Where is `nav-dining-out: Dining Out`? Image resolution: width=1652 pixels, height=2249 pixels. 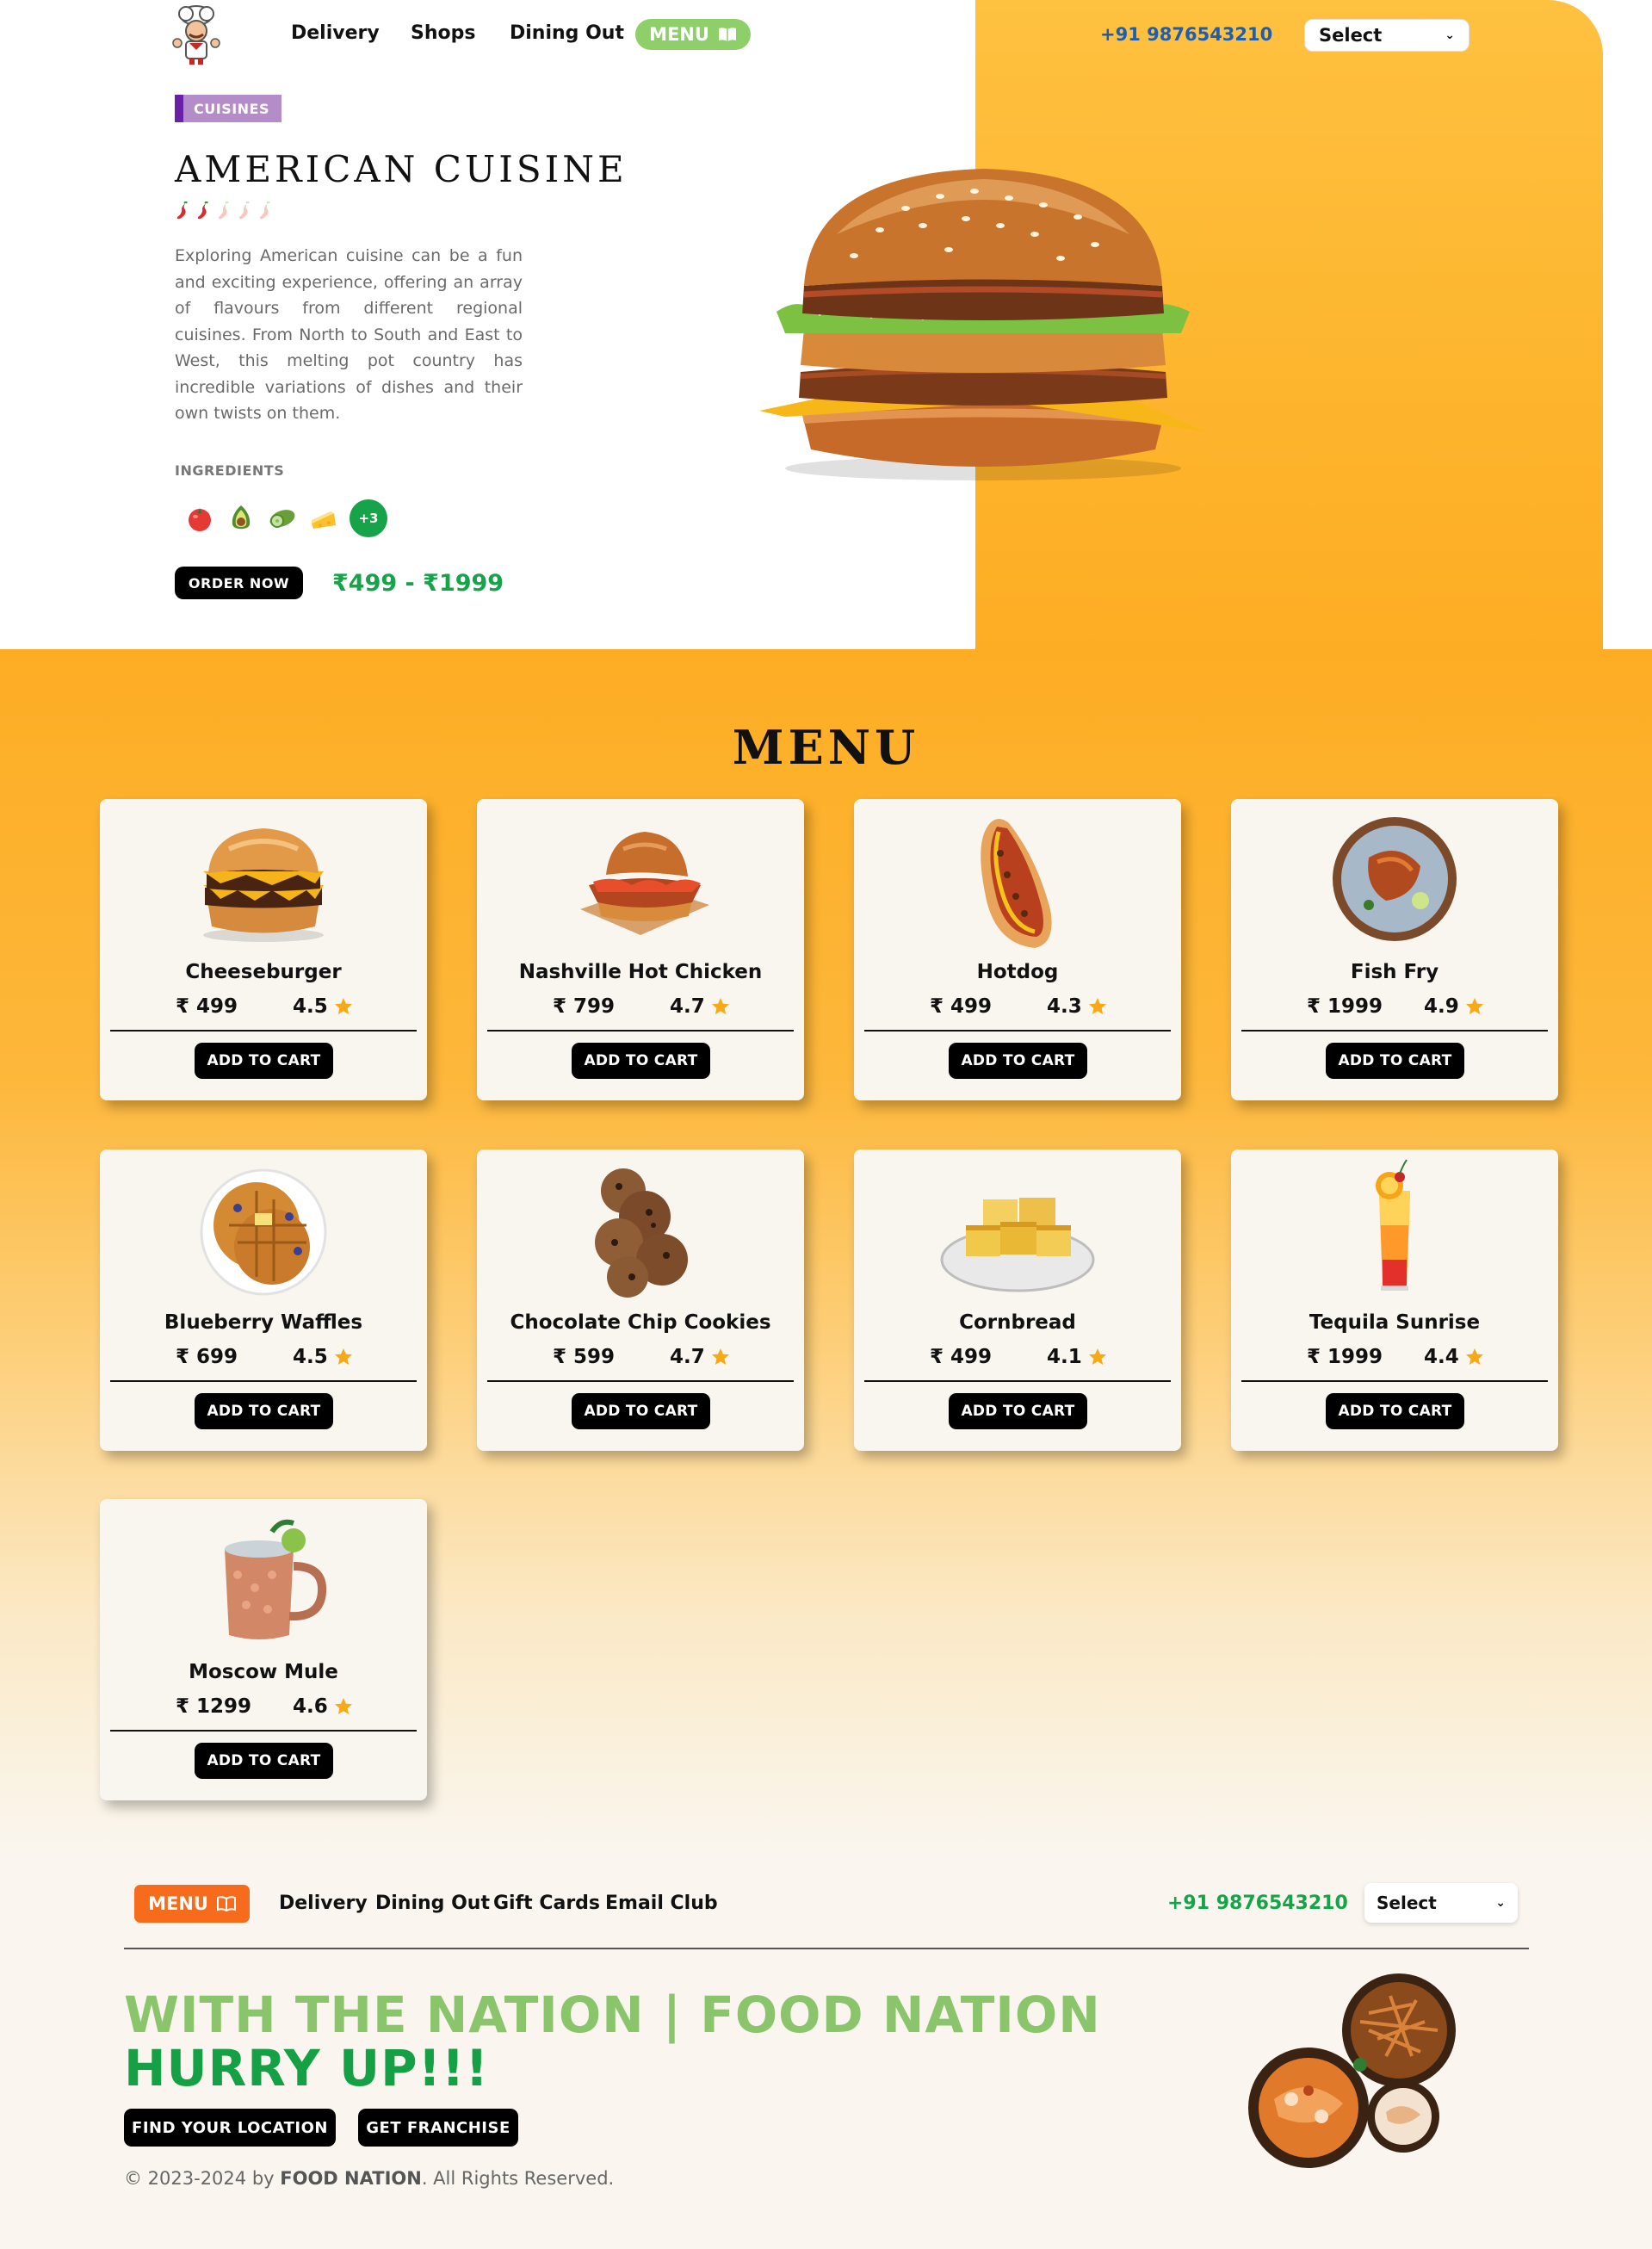 nav-dining-out: Dining Out is located at coordinates (567, 33).